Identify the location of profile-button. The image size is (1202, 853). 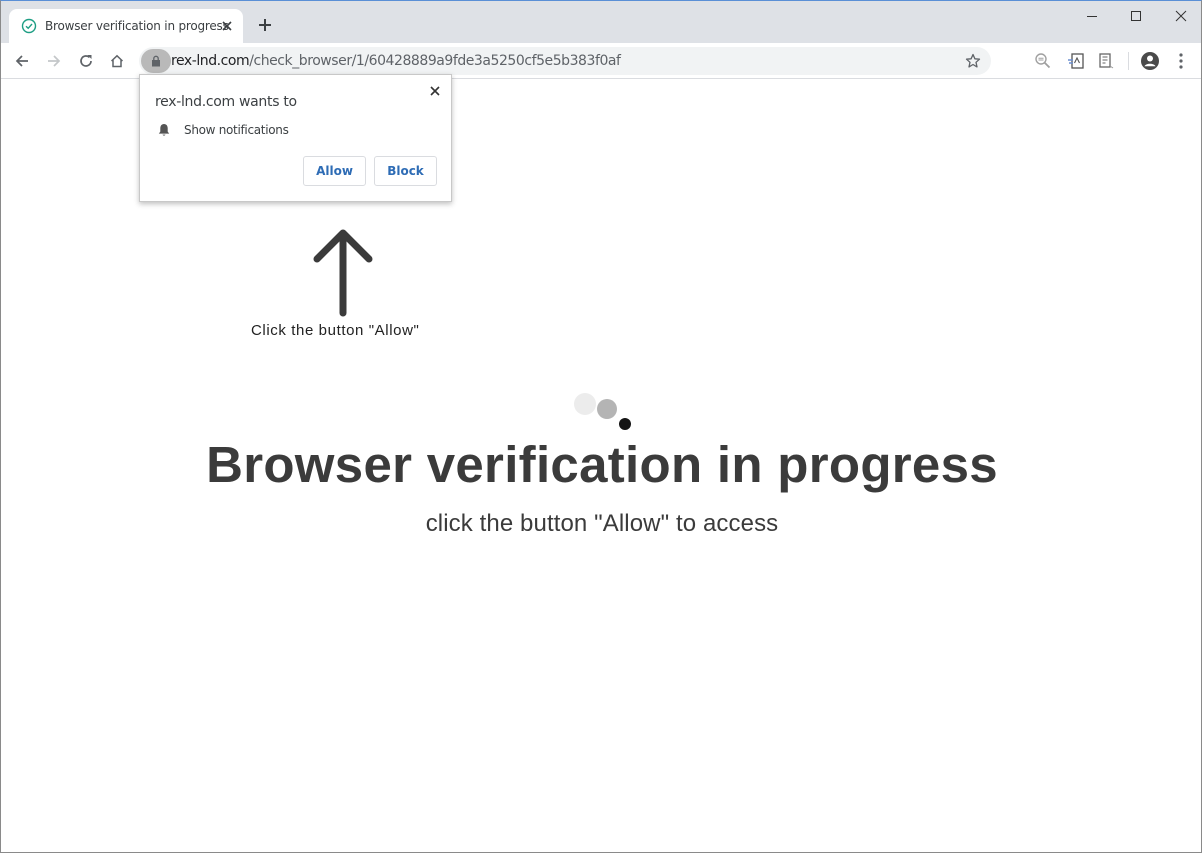
(1150, 61).